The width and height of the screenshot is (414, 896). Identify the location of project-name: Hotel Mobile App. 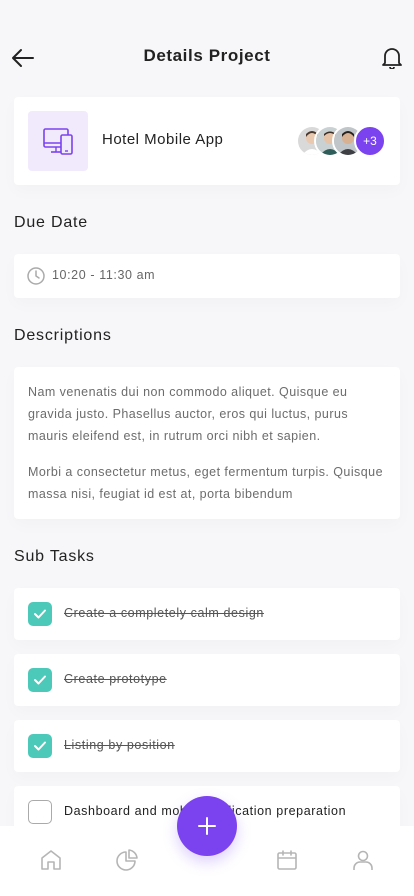
(163, 139).